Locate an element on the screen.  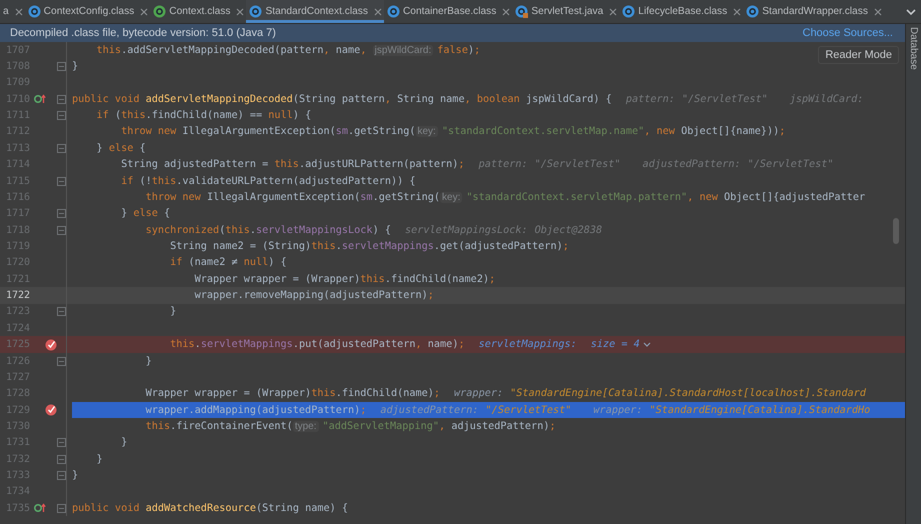
editor-tab: Context.class is located at coordinates (198, 11).